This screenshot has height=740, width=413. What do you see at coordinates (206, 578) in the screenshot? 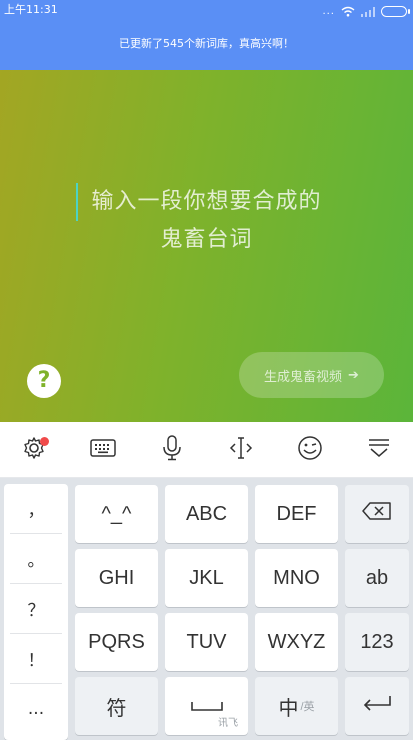
I see `key-5: JKL` at bounding box center [206, 578].